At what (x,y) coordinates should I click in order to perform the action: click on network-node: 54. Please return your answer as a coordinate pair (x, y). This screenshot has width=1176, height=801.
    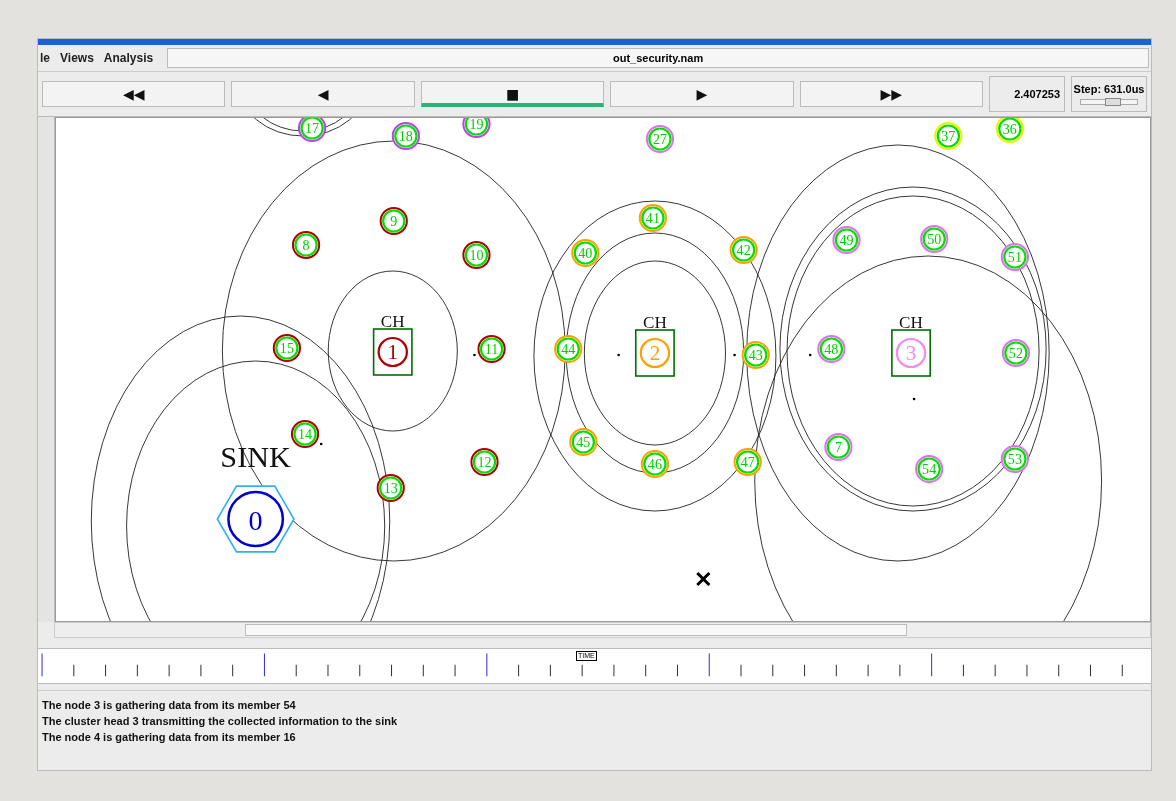
    Looking at the image, I should click on (929, 469).